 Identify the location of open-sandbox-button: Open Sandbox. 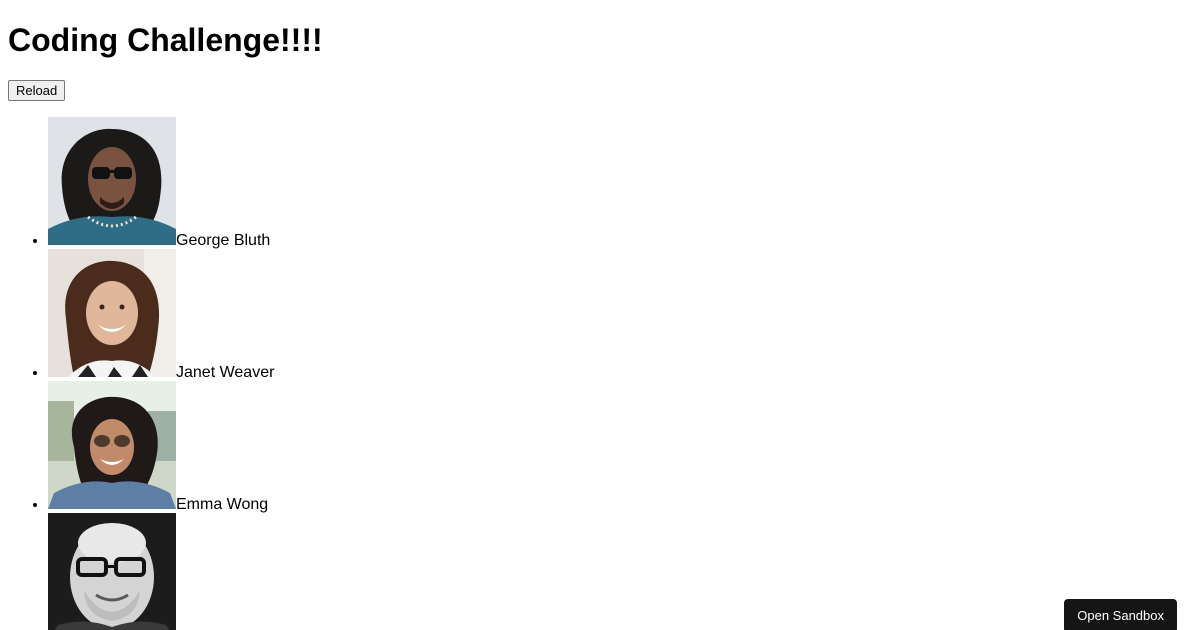
(1120, 614).